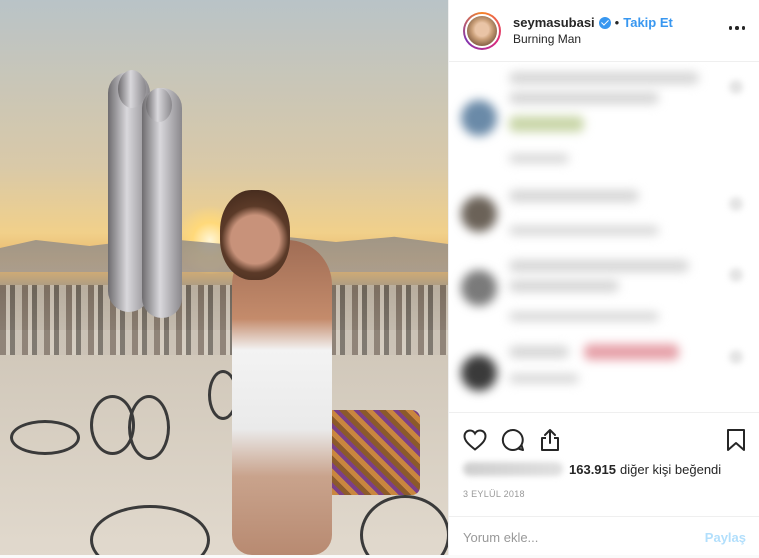  Describe the element at coordinates (132, 89) in the screenshot. I see `statue-head-left` at that location.